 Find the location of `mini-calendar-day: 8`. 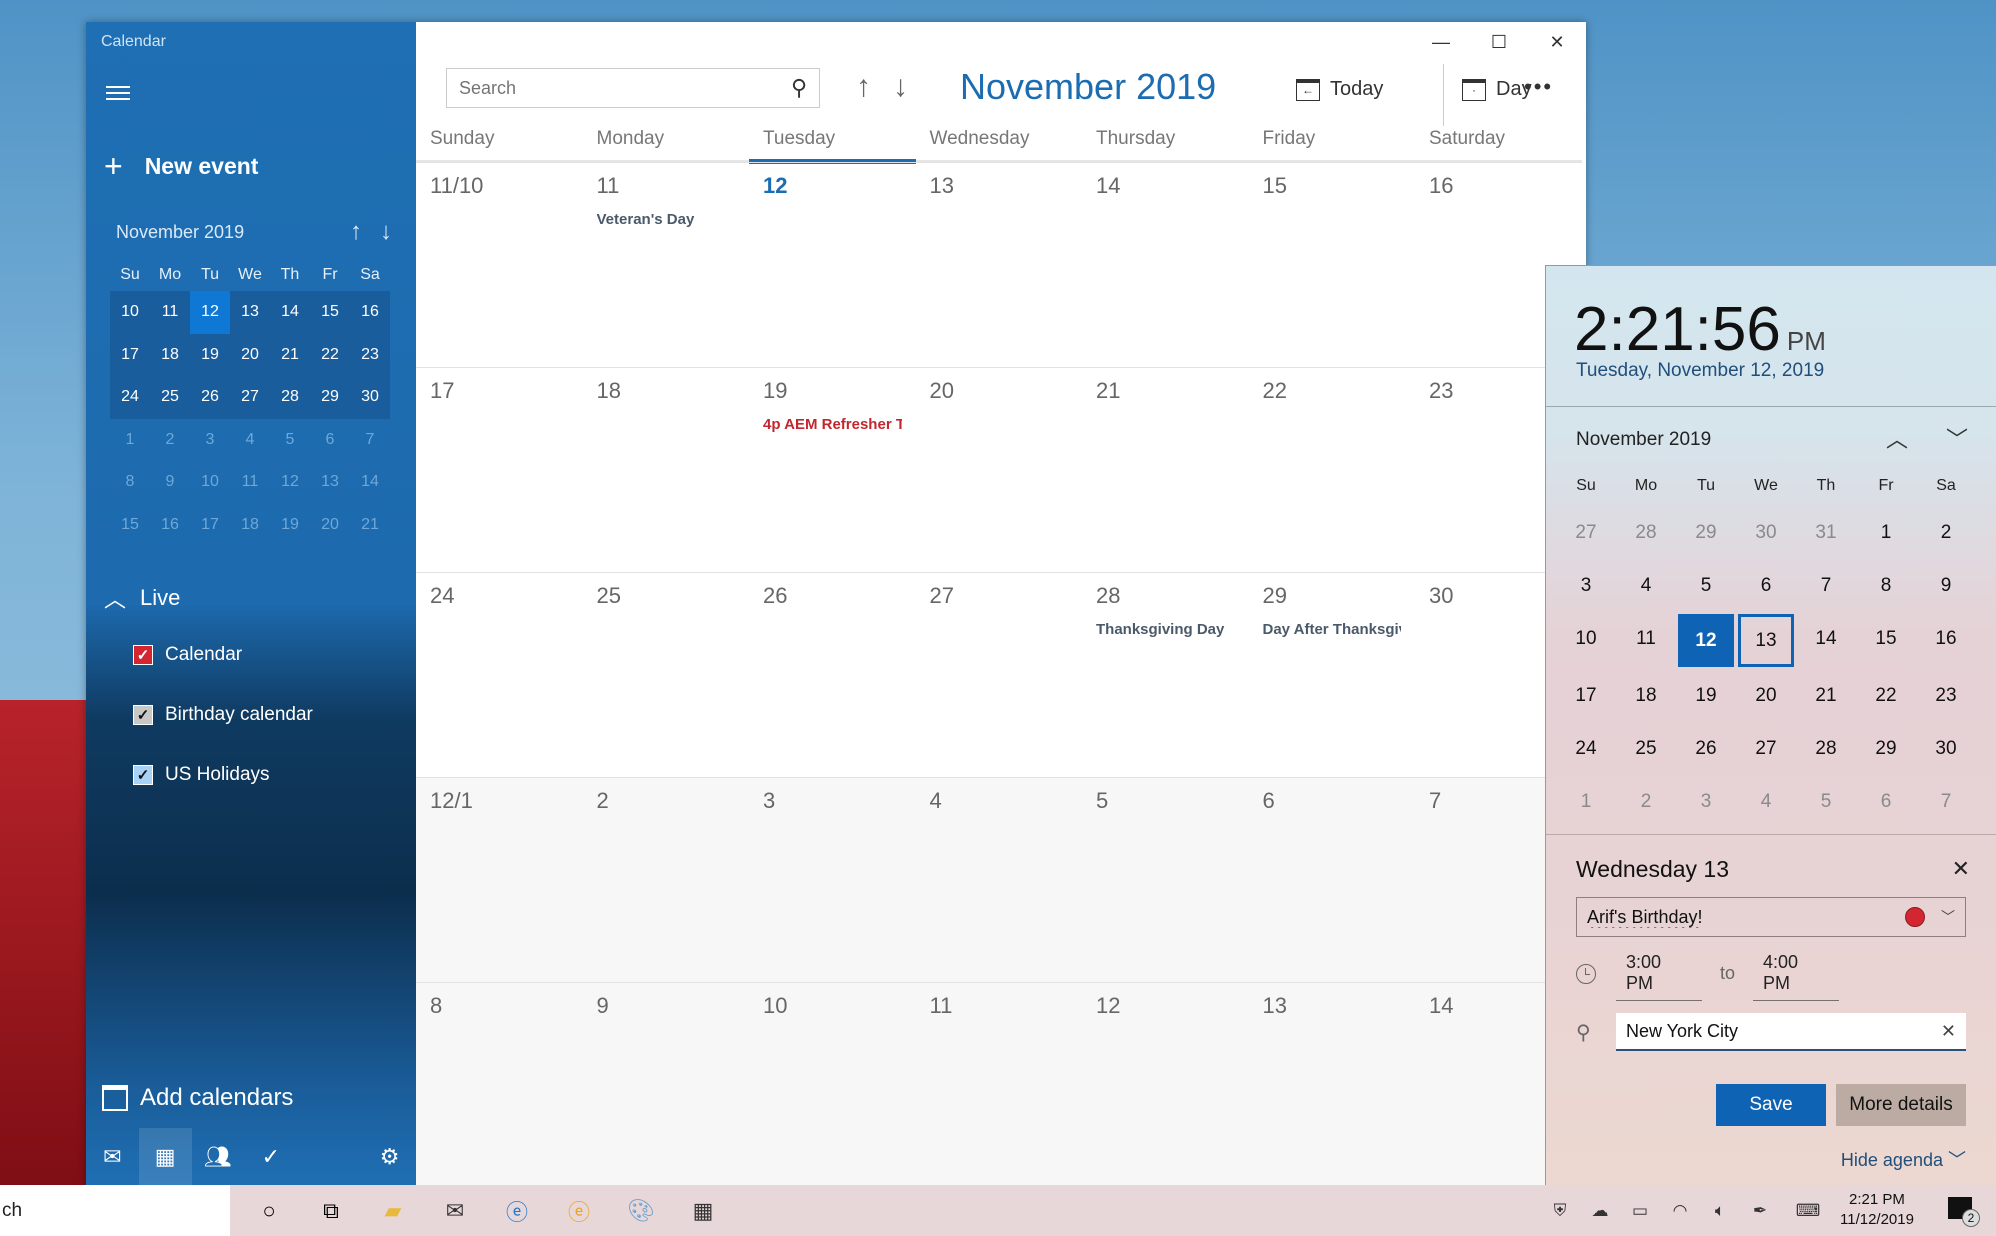

mini-calendar-day: 8 is located at coordinates (130, 482).